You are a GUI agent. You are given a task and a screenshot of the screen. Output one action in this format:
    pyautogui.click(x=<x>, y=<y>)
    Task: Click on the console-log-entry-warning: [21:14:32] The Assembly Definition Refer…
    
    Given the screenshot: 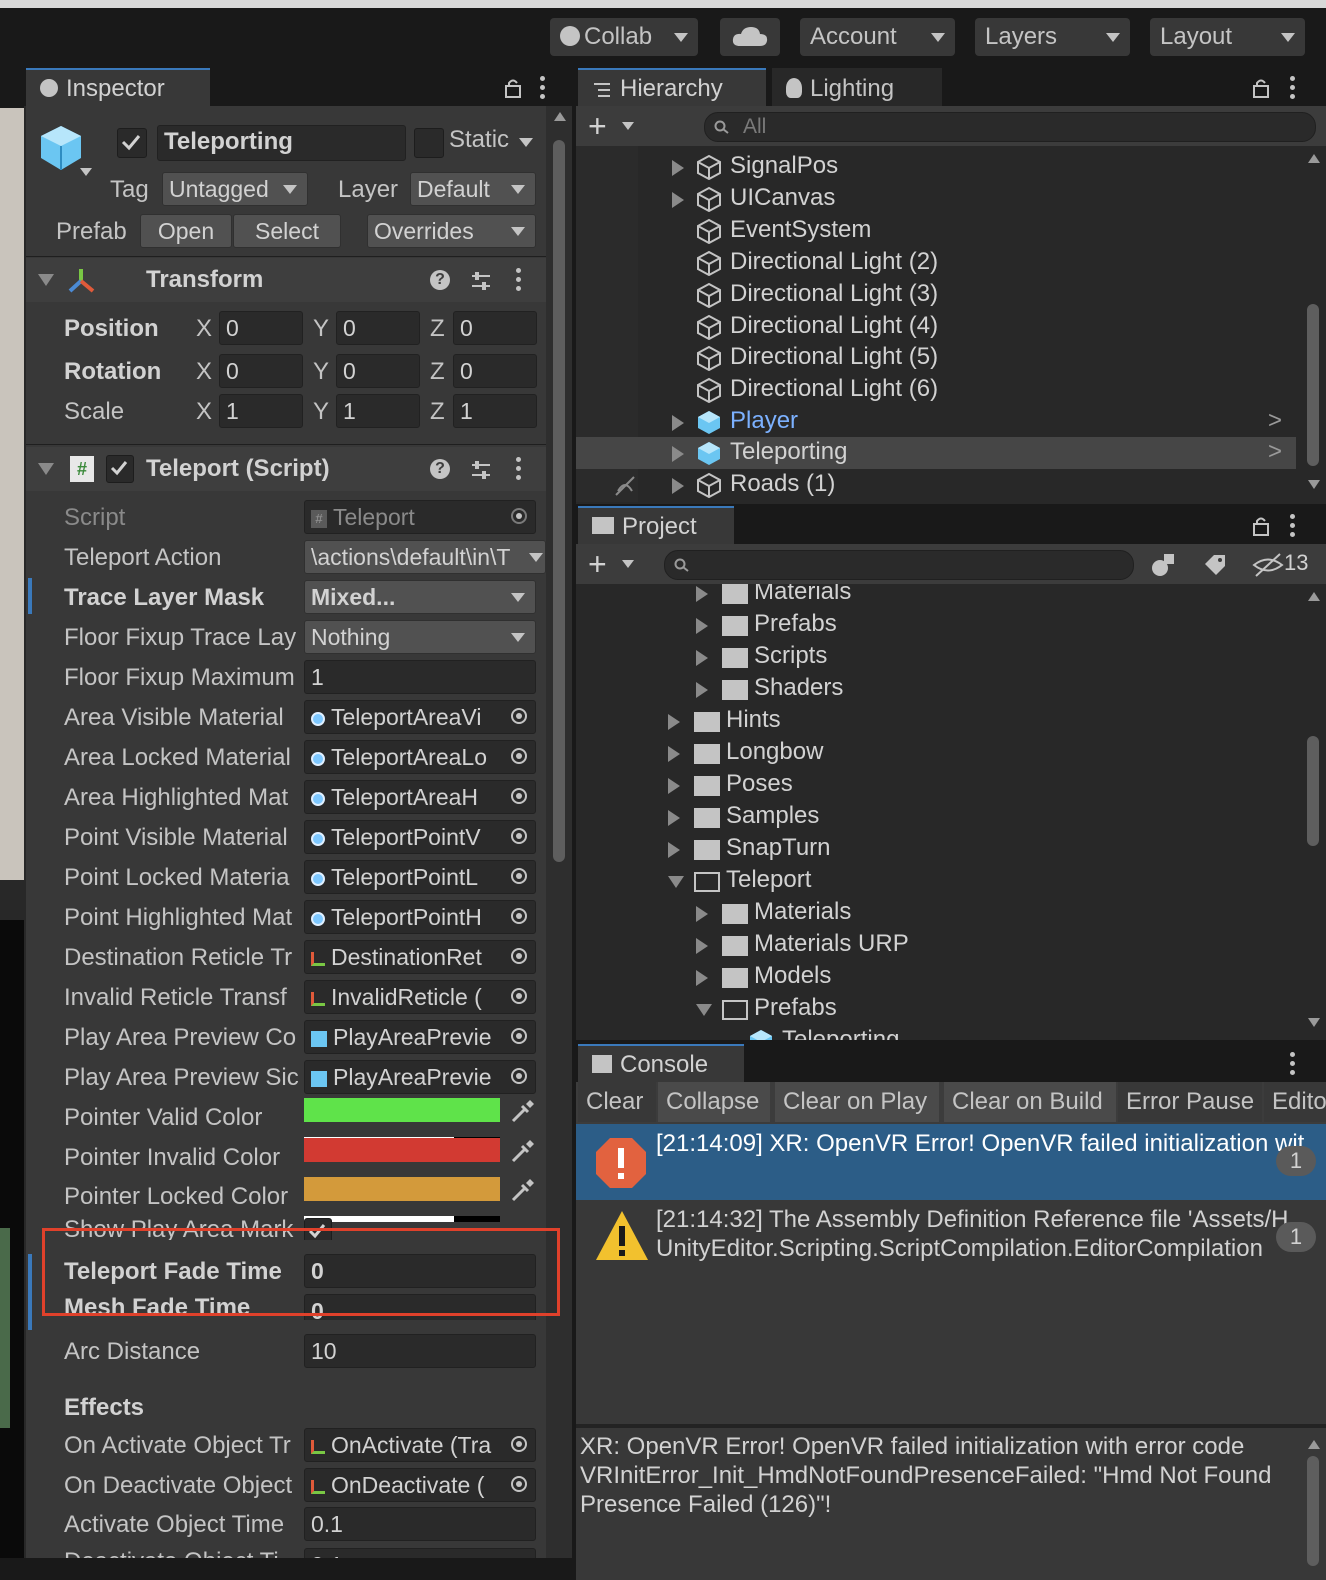 What is the action you would take?
    pyautogui.click(x=951, y=1238)
    